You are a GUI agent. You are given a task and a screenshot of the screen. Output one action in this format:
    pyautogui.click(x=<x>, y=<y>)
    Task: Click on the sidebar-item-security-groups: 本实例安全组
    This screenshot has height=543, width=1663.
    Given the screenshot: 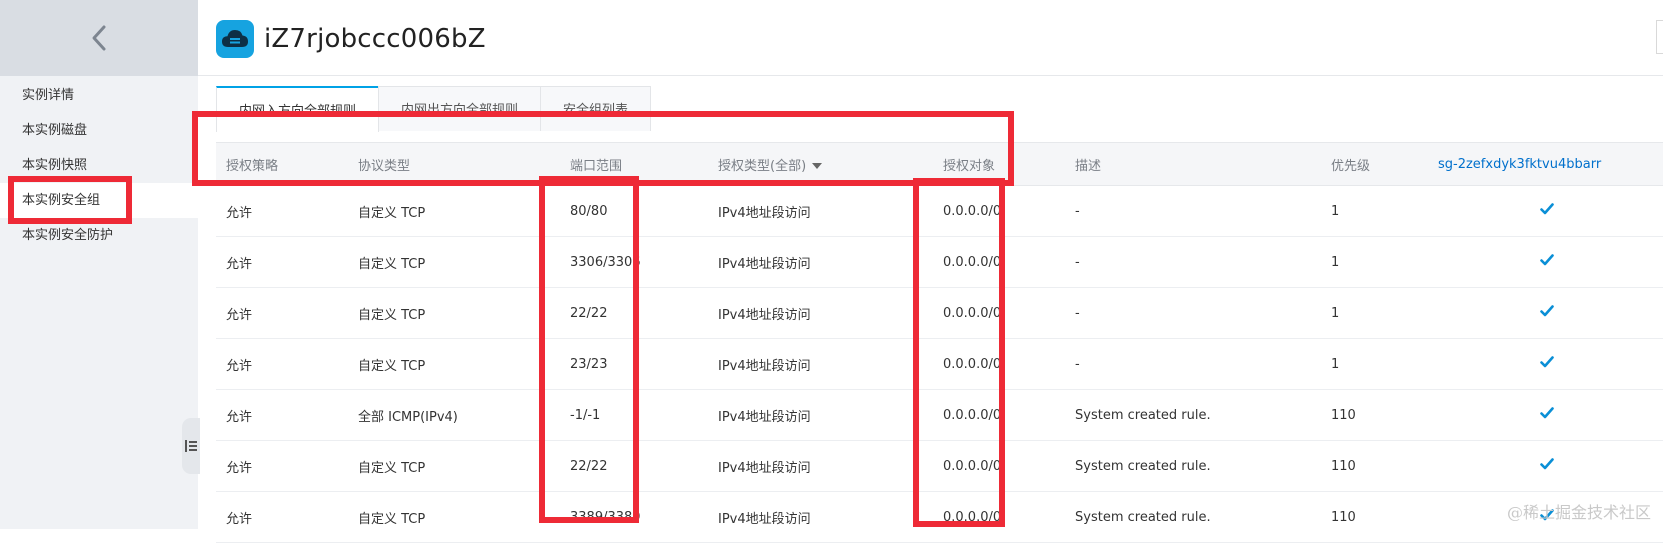 What is the action you would take?
    pyautogui.click(x=99, y=200)
    